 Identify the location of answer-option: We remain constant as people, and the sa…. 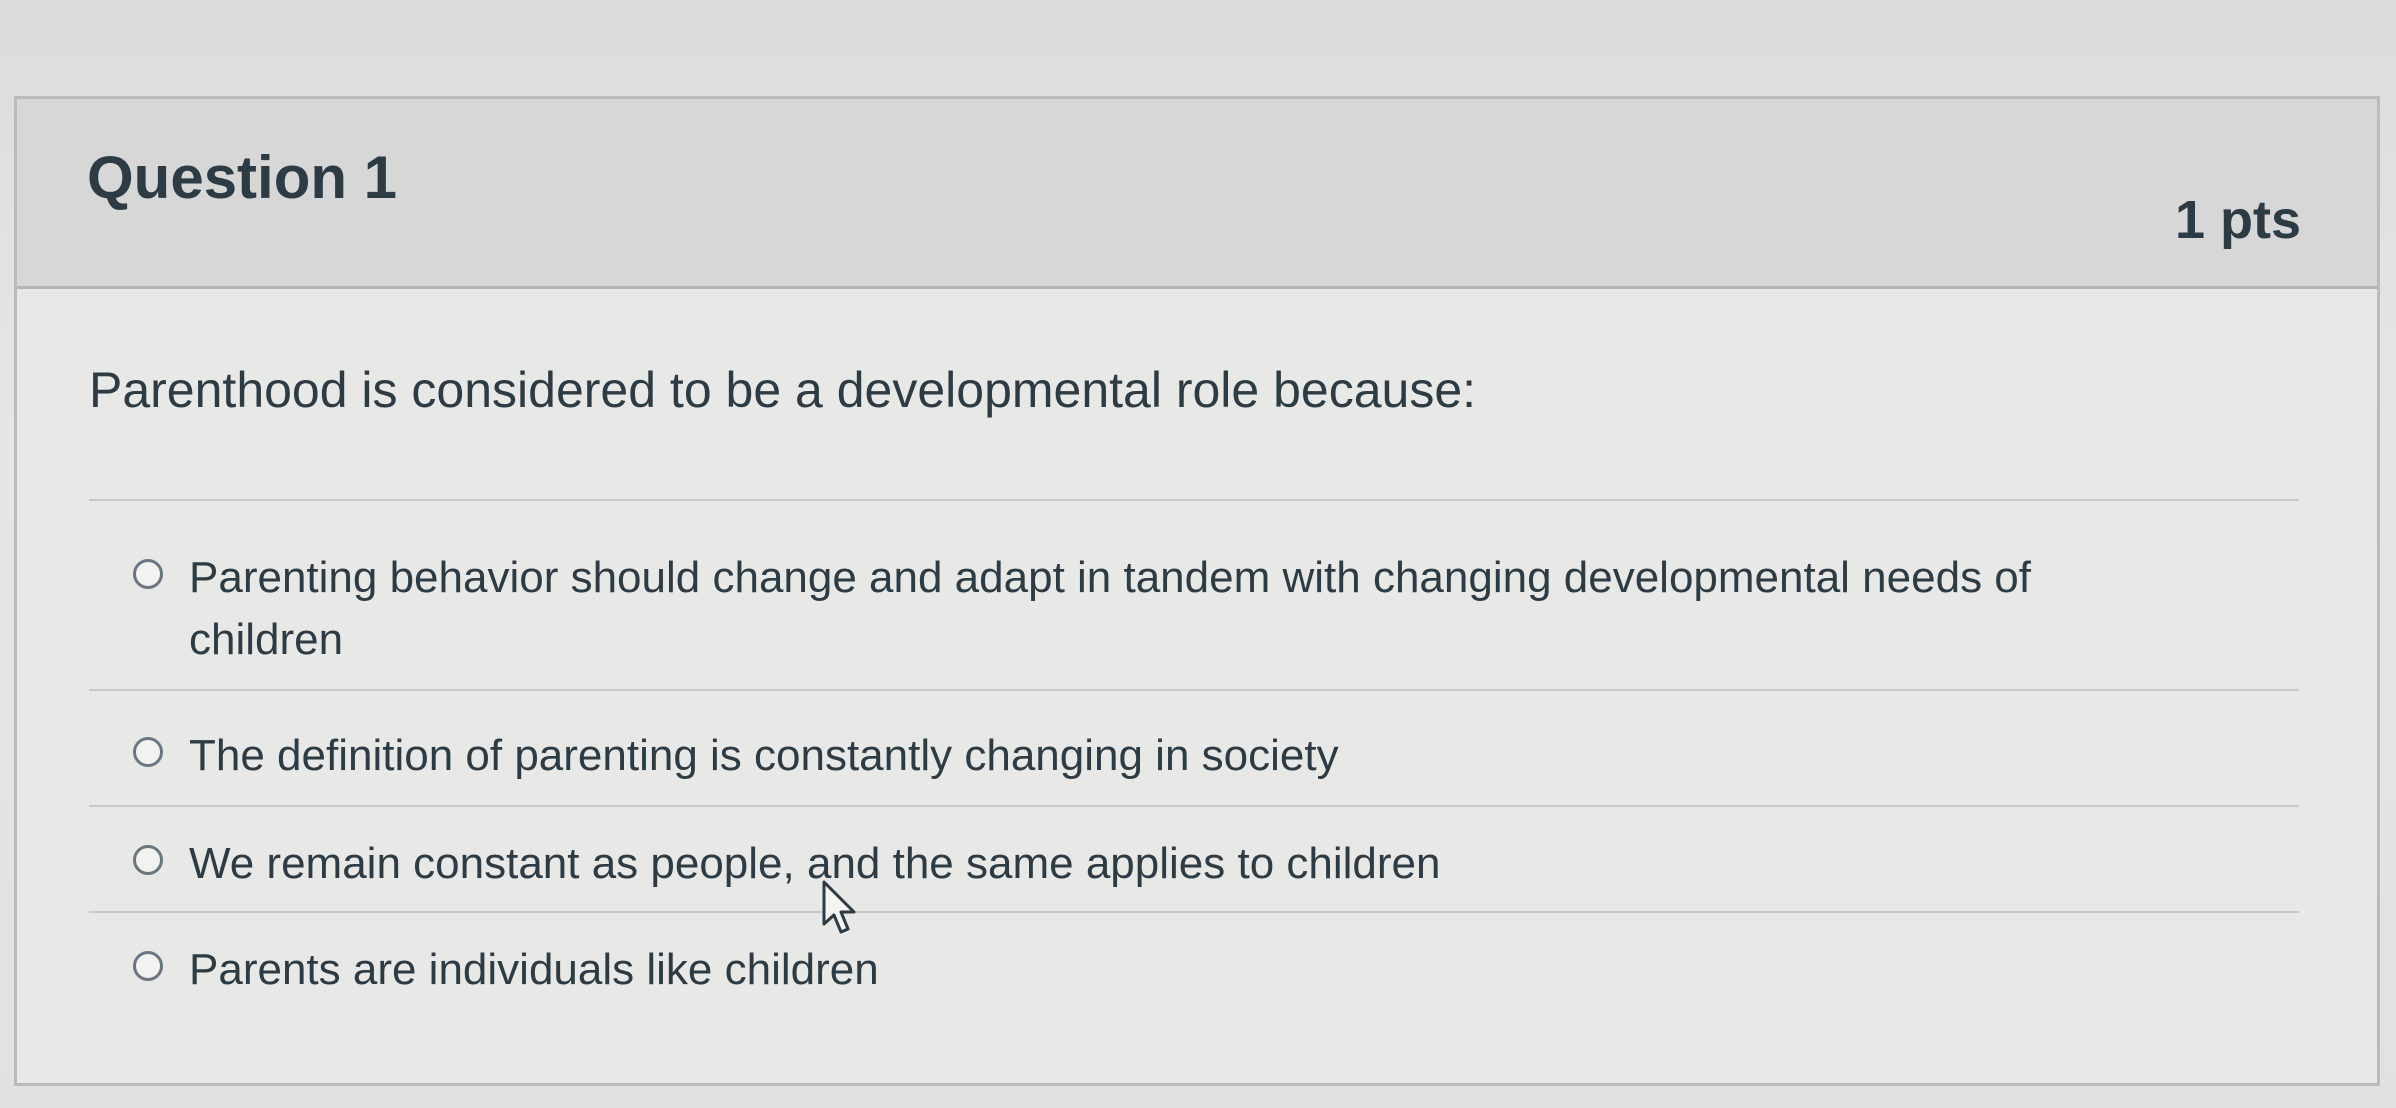
(1194, 858).